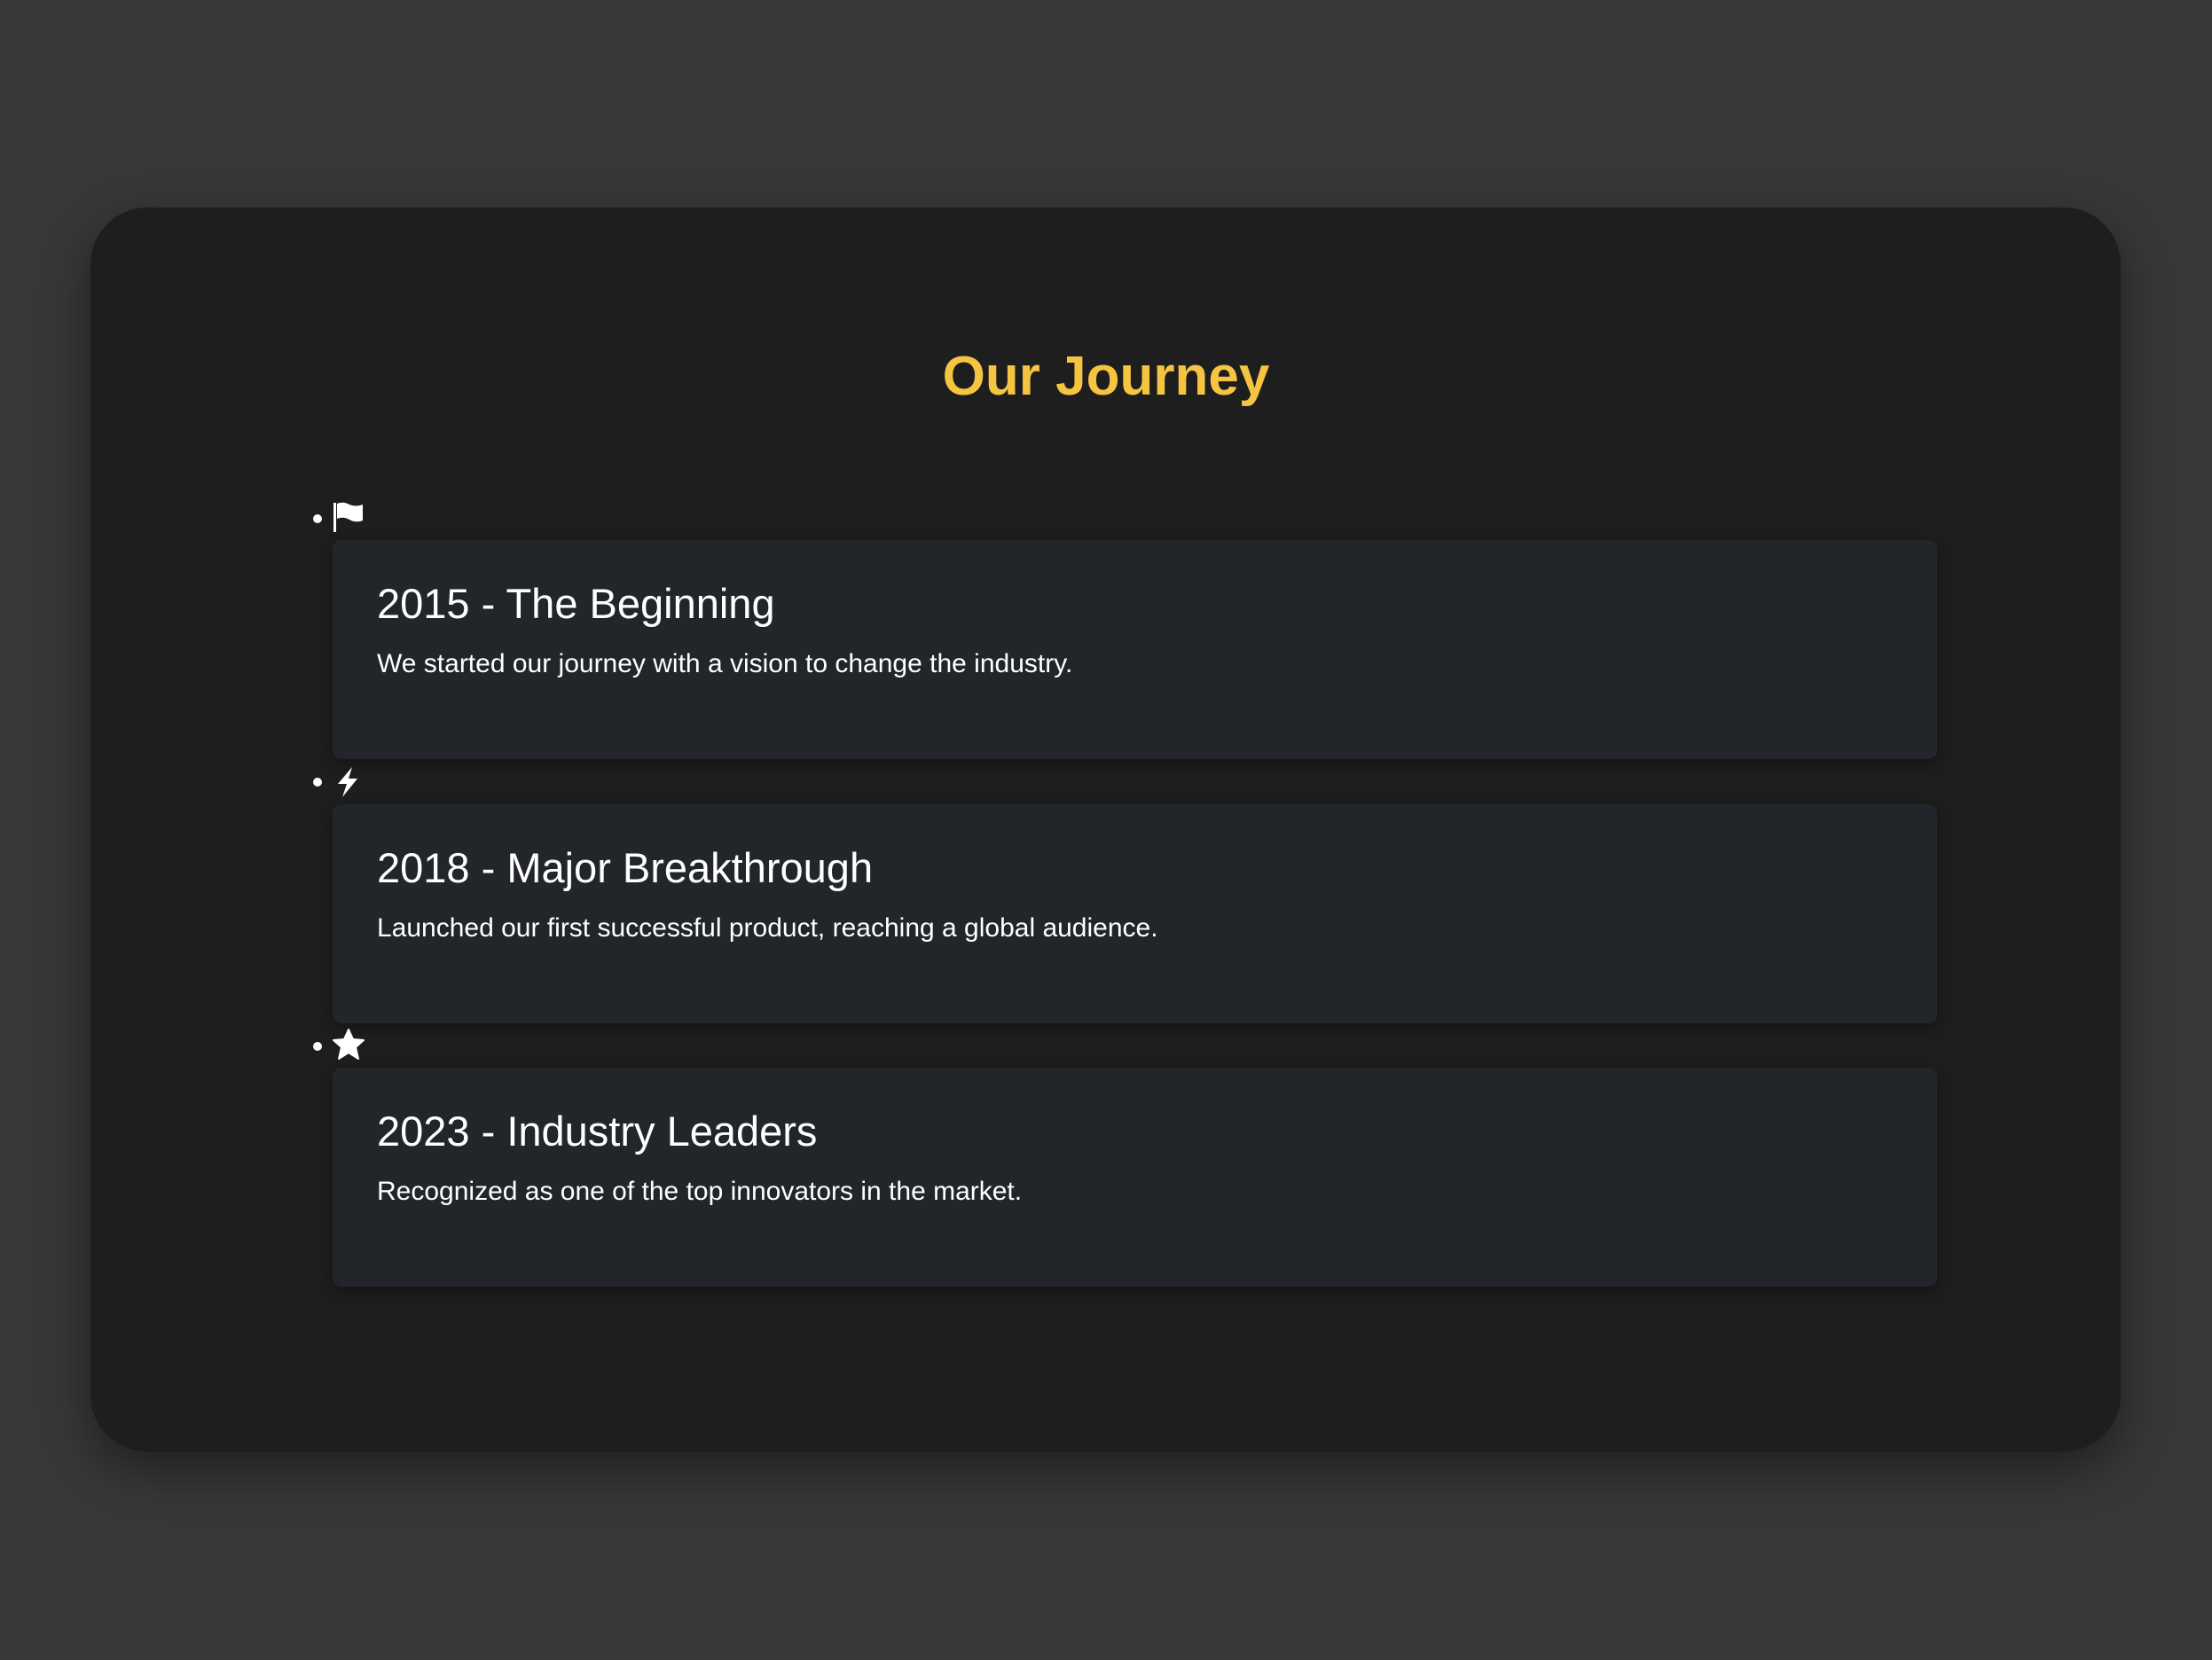 This screenshot has width=2212, height=1660. What do you see at coordinates (349, 782) in the screenshot?
I see `bolt-icon` at bounding box center [349, 782].